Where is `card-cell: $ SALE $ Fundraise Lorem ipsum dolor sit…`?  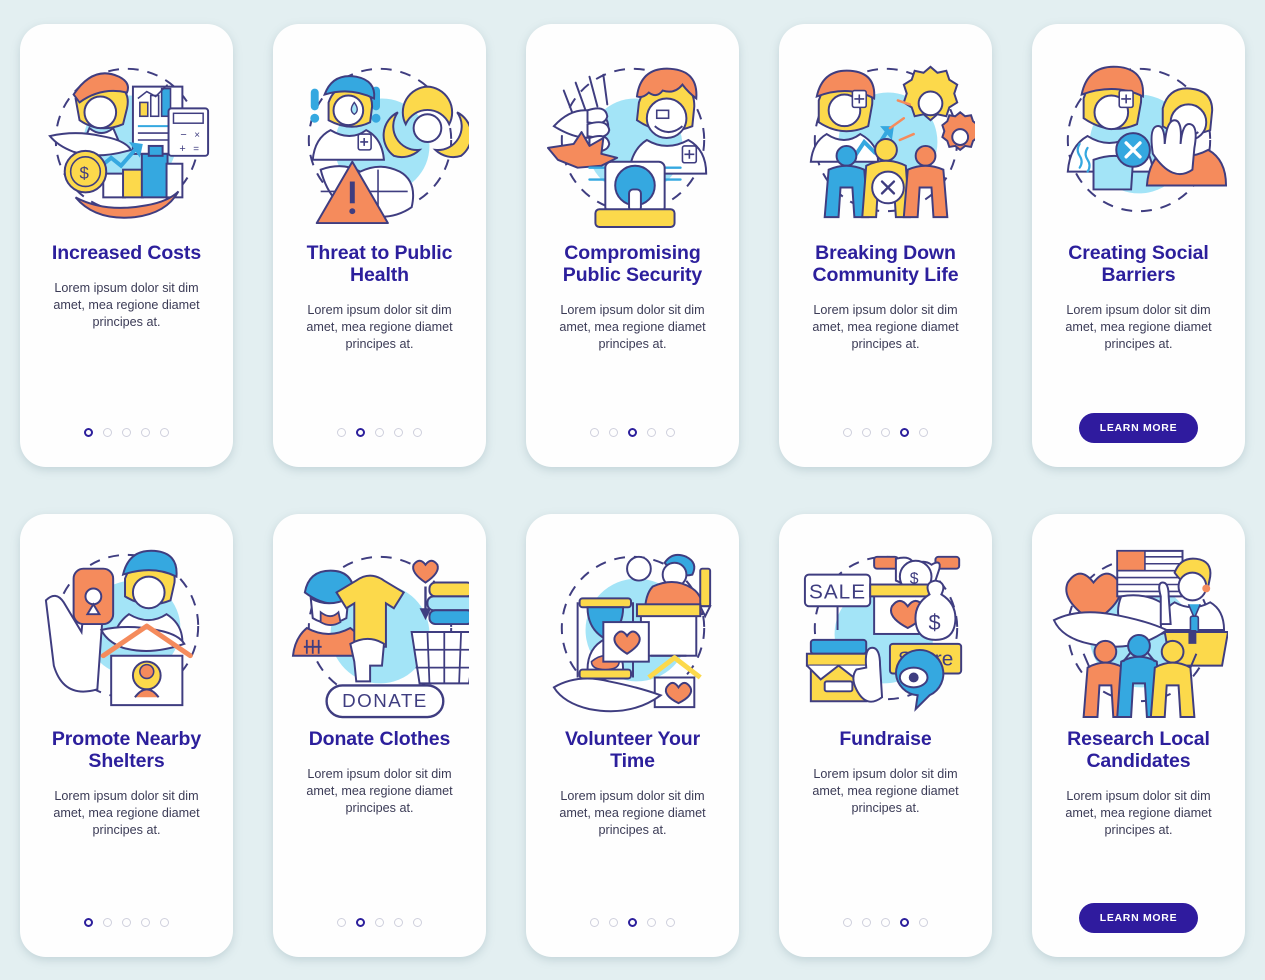 card-cell: $ SALE $ Fundraise Lorem ipsum dolor sit… is located at coordinates (885, 735).